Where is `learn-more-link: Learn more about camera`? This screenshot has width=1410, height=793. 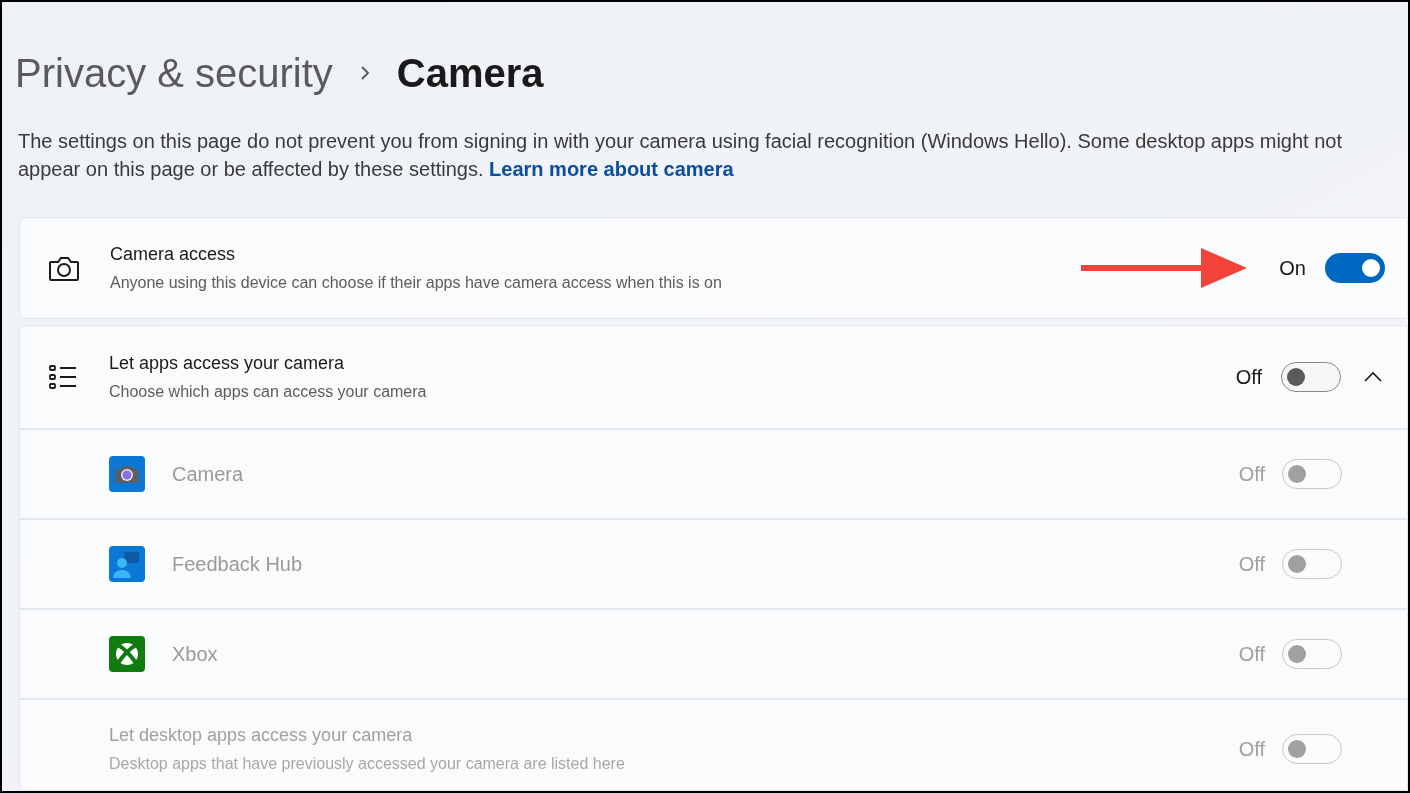 learn-more-link: Learn more about camera is located at coordinates (611, 168).